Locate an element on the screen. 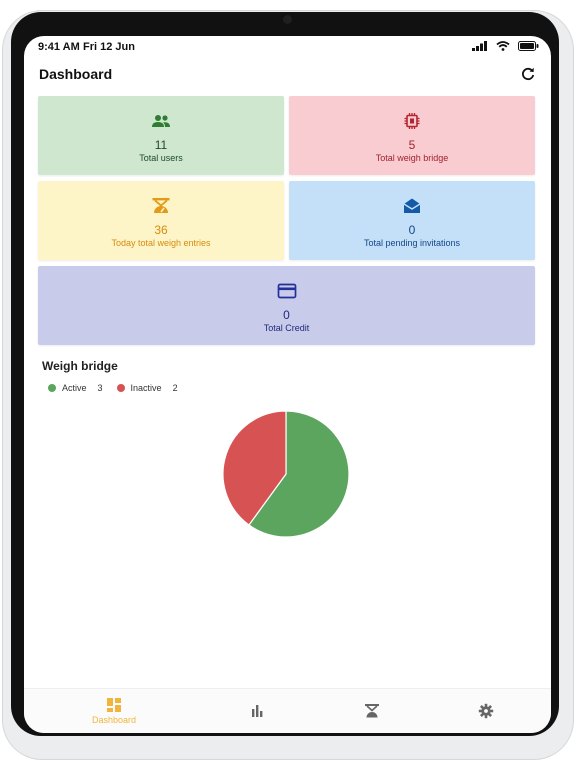  status-time: 9:41 AM is located at coordinates (59, 47).